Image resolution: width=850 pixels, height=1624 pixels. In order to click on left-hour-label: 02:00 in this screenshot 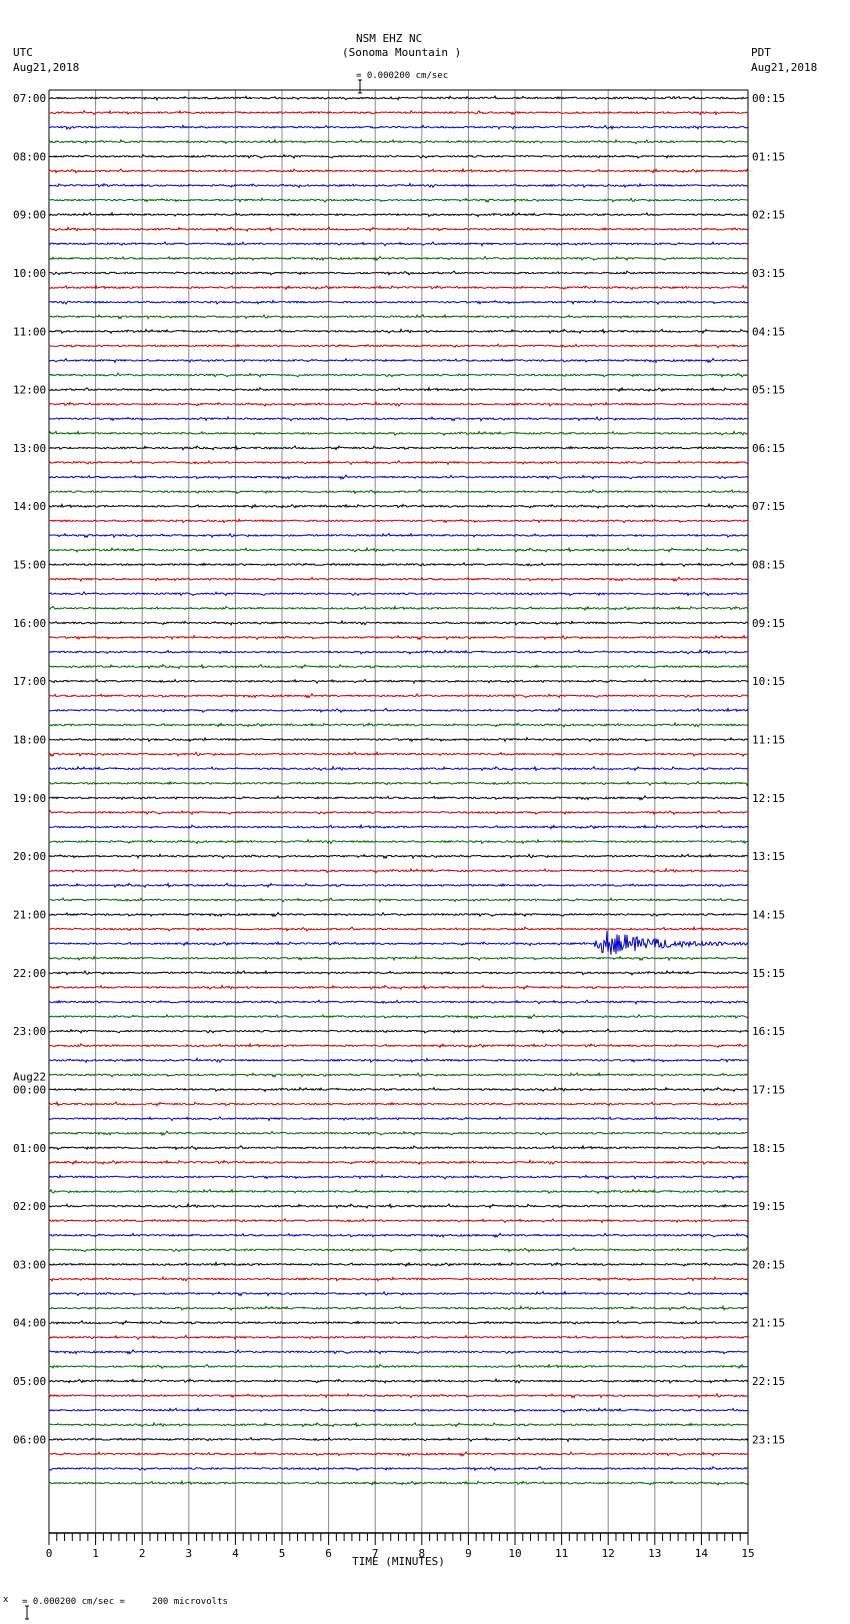, I will do `click(29, 1206)`.